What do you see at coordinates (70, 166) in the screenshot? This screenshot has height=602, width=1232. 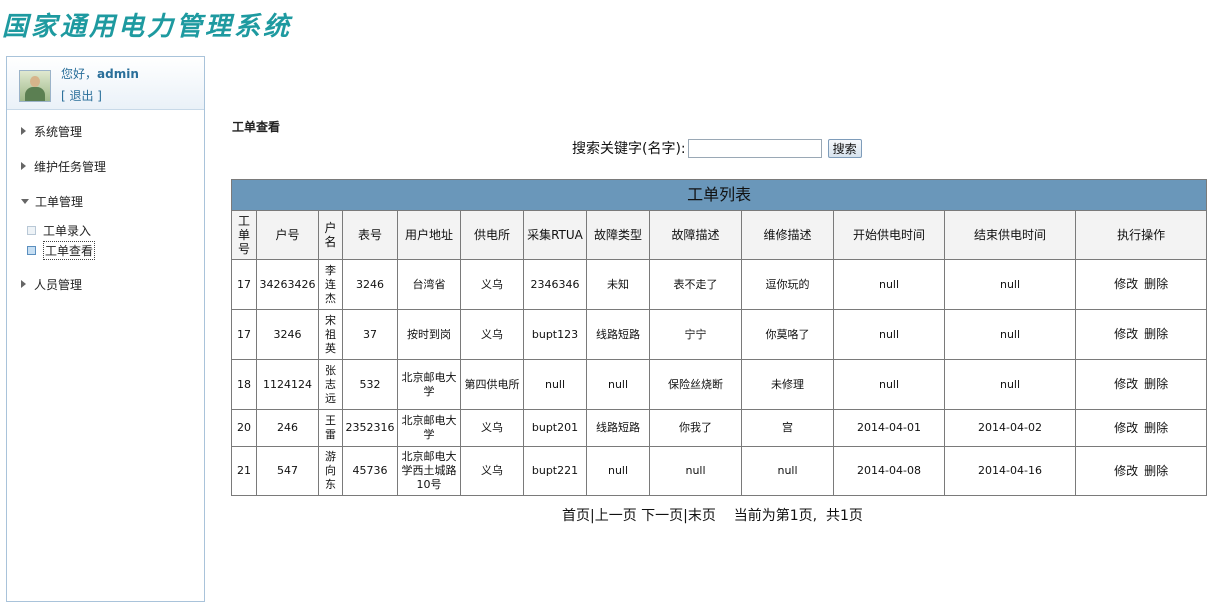 I see `menu-item-label: 维护任务管理` at bounding box center [70, 166].